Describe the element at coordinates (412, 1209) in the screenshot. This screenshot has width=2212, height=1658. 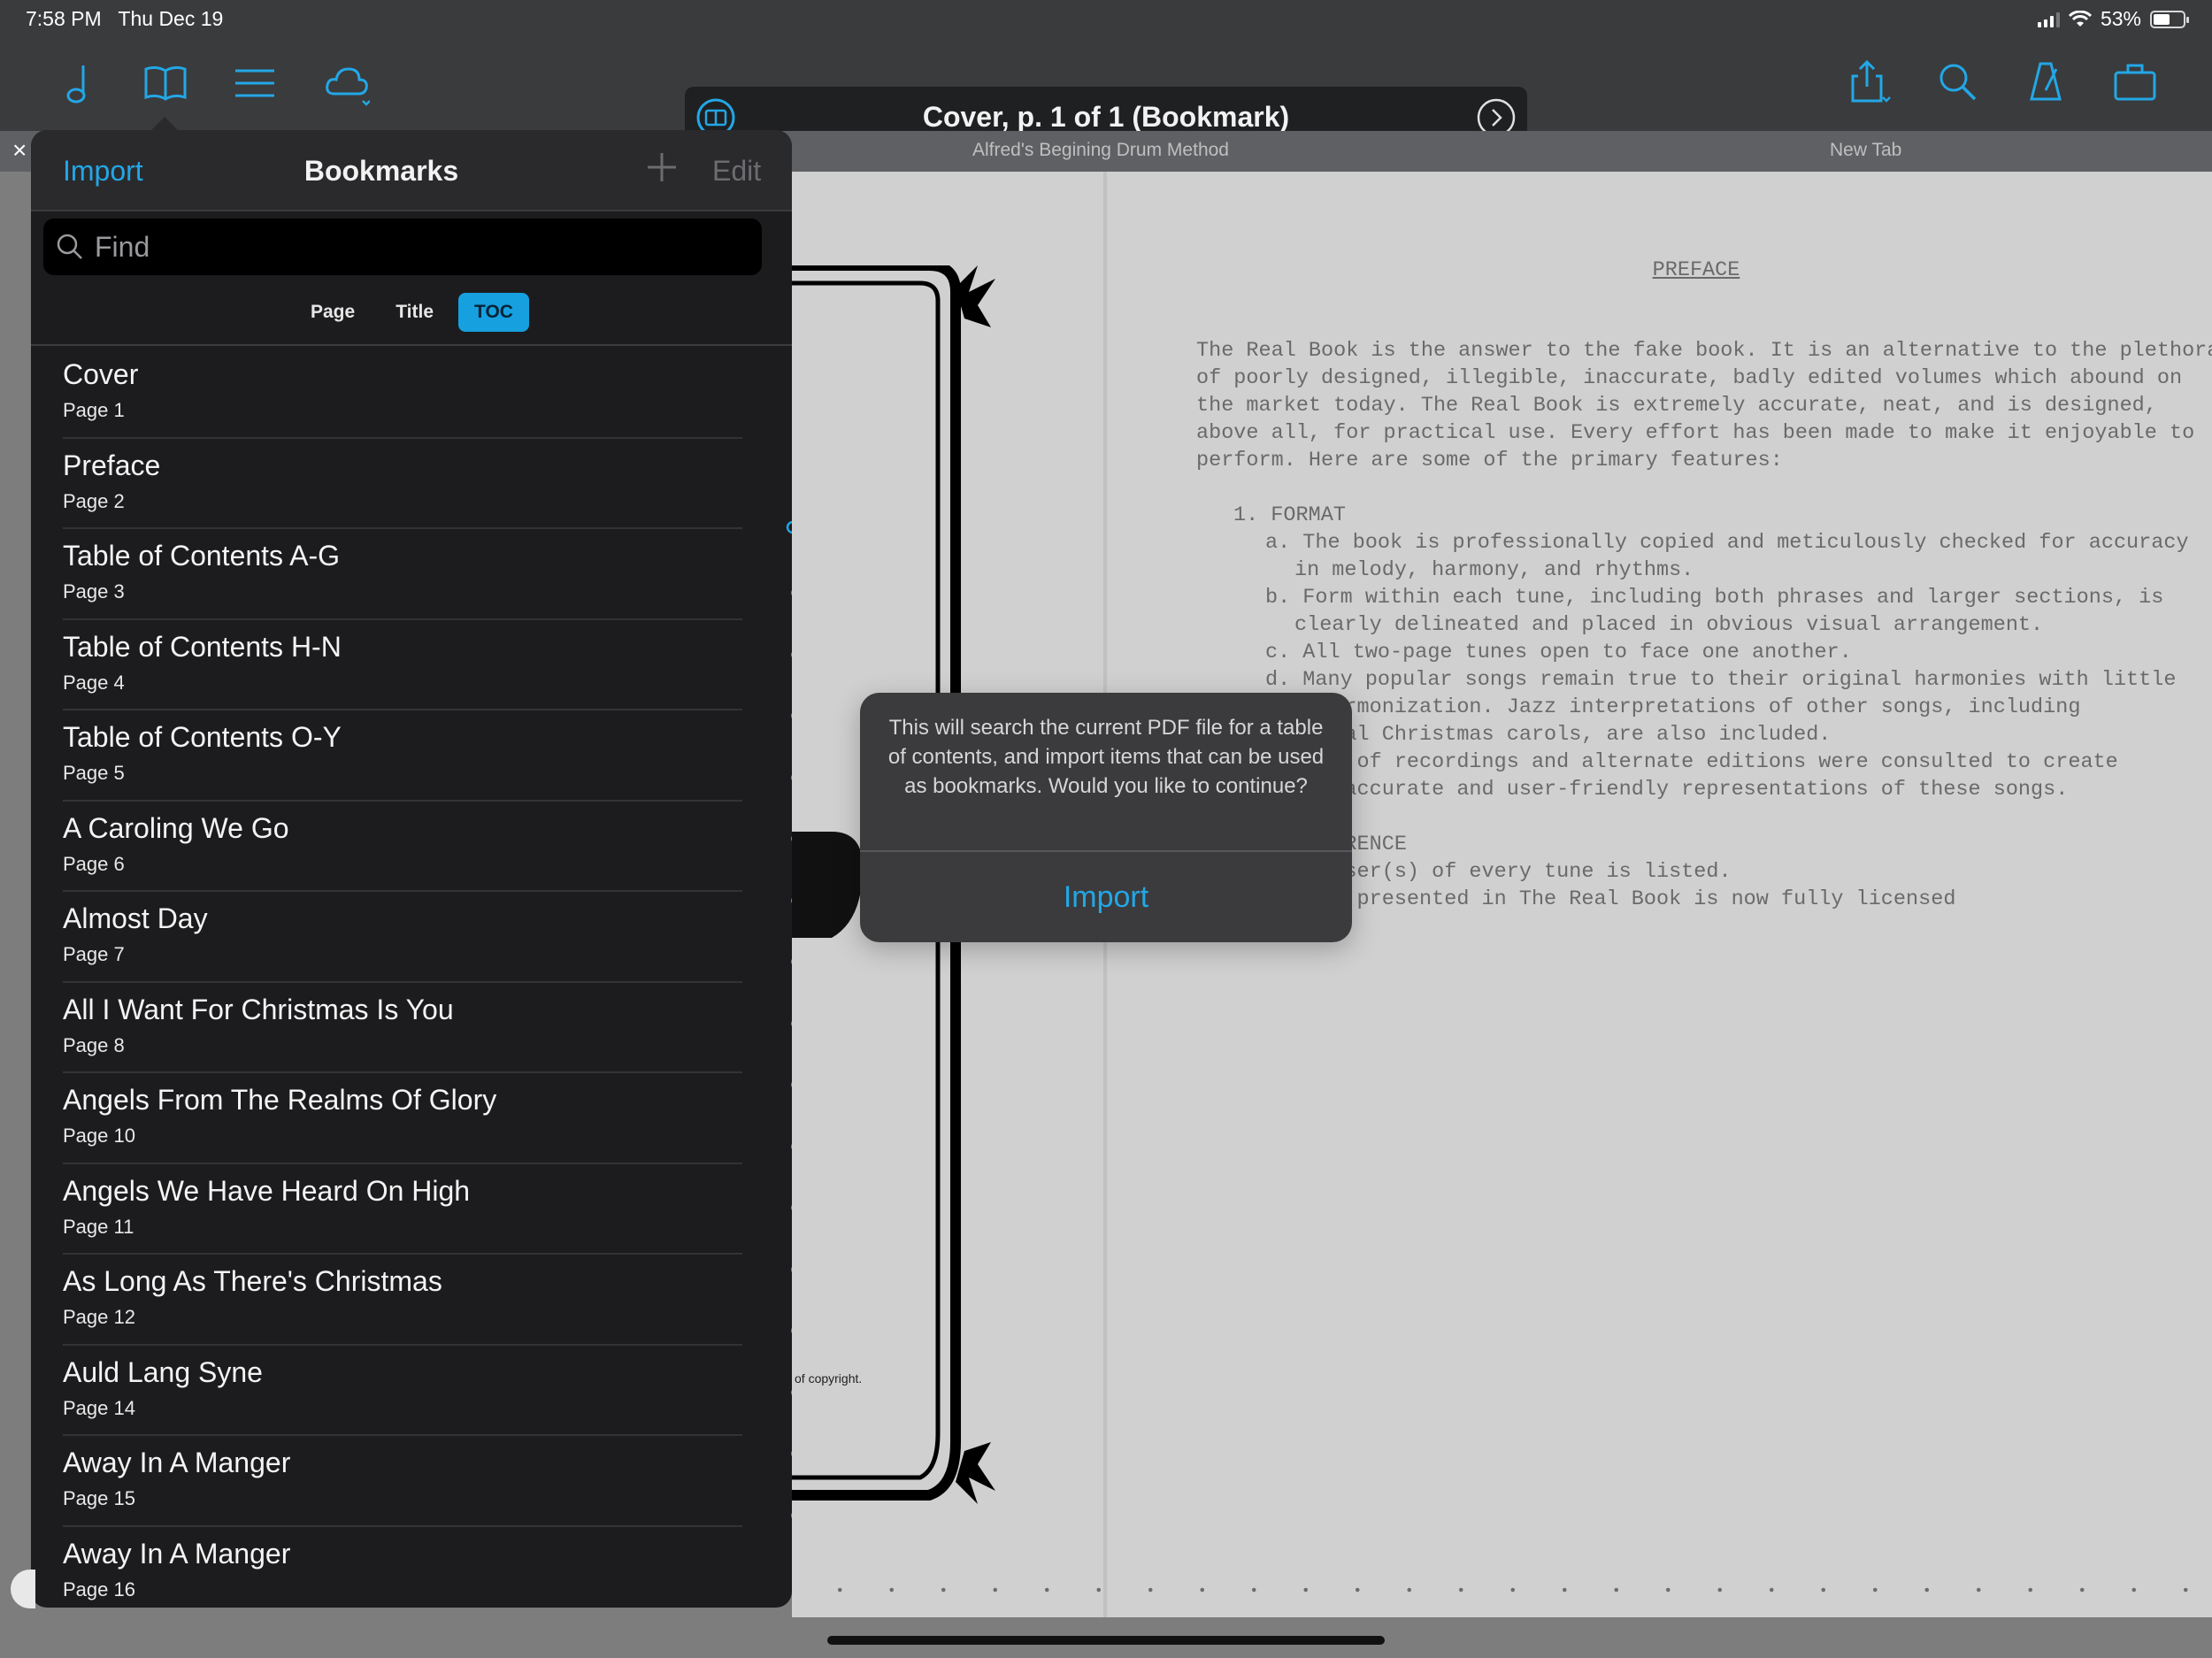
I see `bookmark-row: Angels We Have Heard On High Page 11` at that location.